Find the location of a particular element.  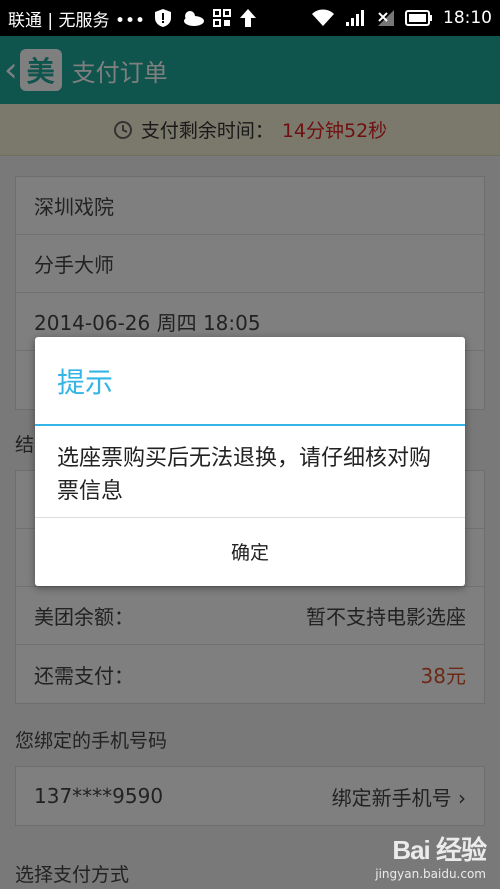

confirm-button: 确定 is located at coordinates (250, 551).